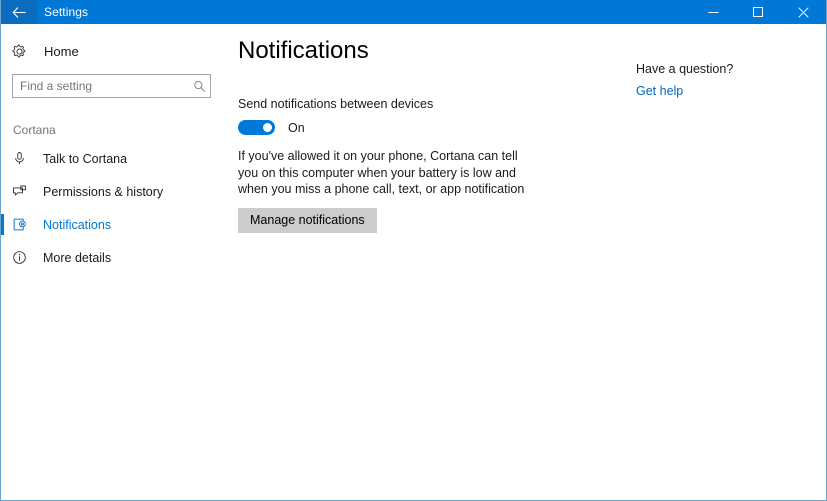  Describe the element at coordinates (85, 158) in the screenshot. I see `sidebar-item-label: Talk to Cortana` at that location.